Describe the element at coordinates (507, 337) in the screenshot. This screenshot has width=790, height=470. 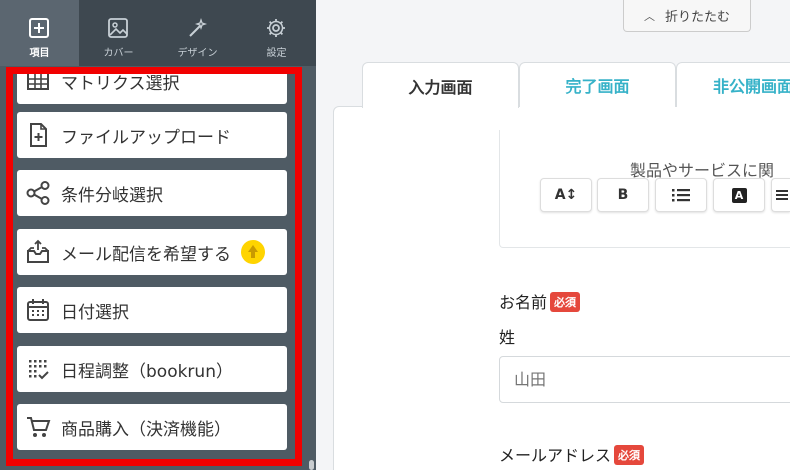
I see `surname-label: 姓` at that location.